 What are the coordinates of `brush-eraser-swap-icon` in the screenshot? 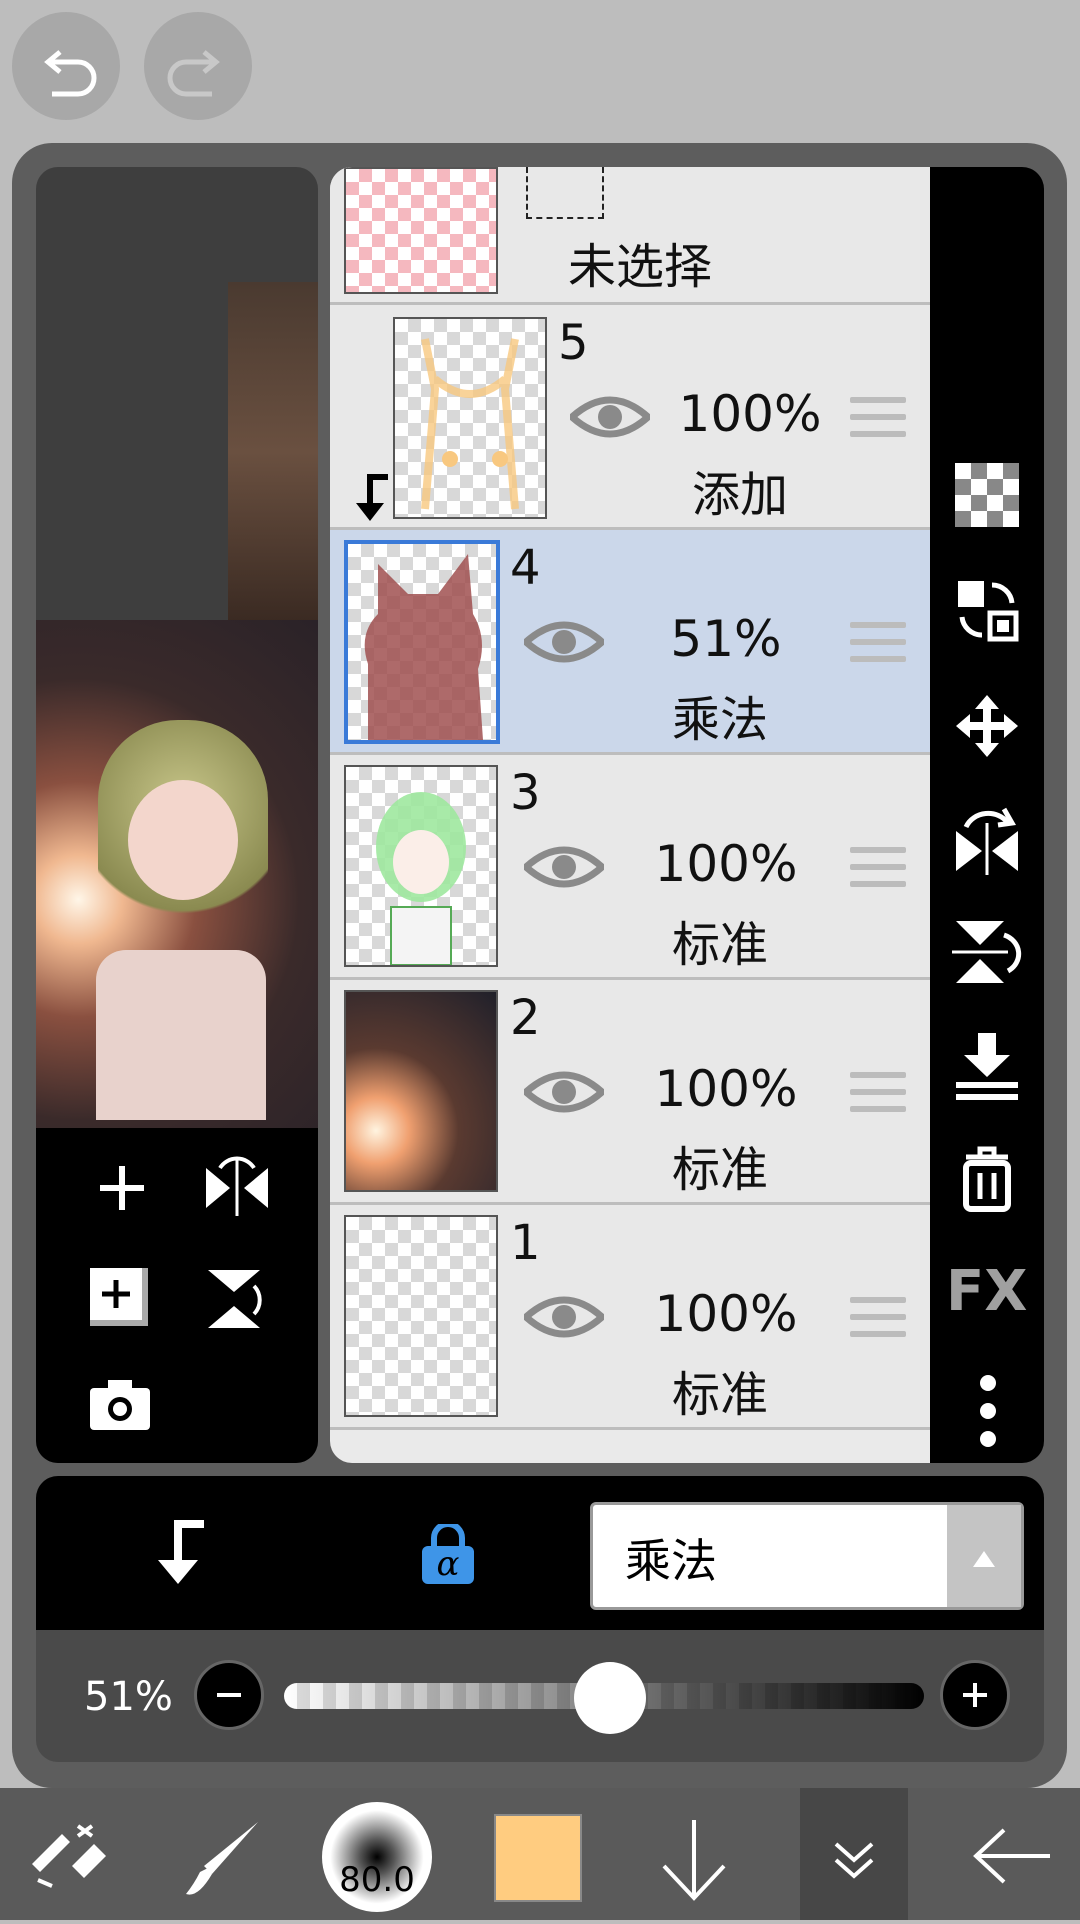 It's located at (67, 1856).